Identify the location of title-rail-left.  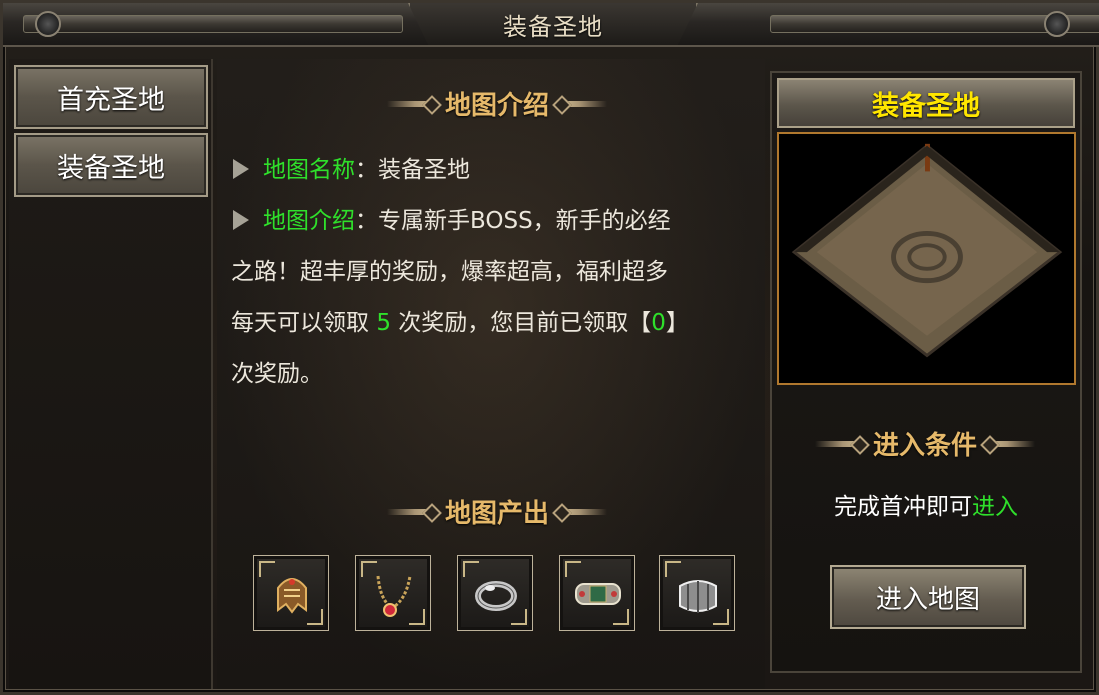
(213, 24).